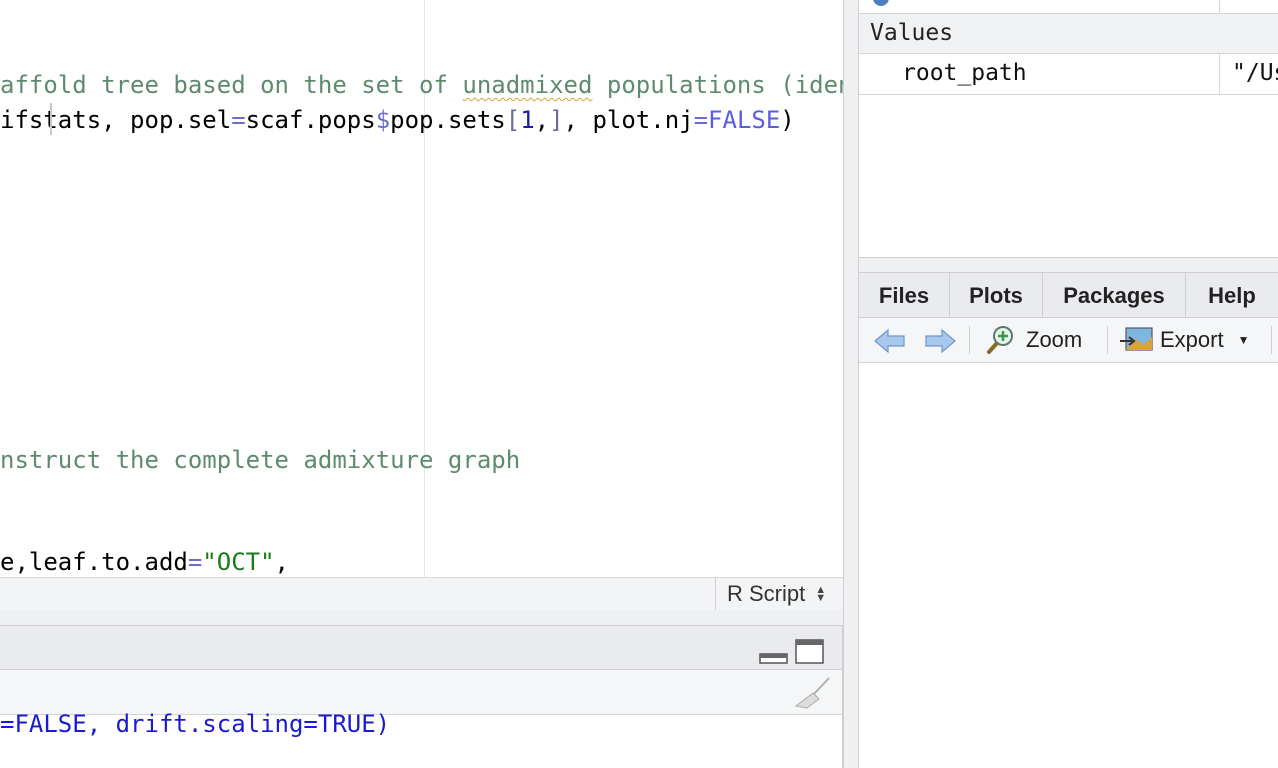 The height and width of the screenshot is (768, 1278). I want to click on code-token: e,leaf.to.add, so click(94, 562).